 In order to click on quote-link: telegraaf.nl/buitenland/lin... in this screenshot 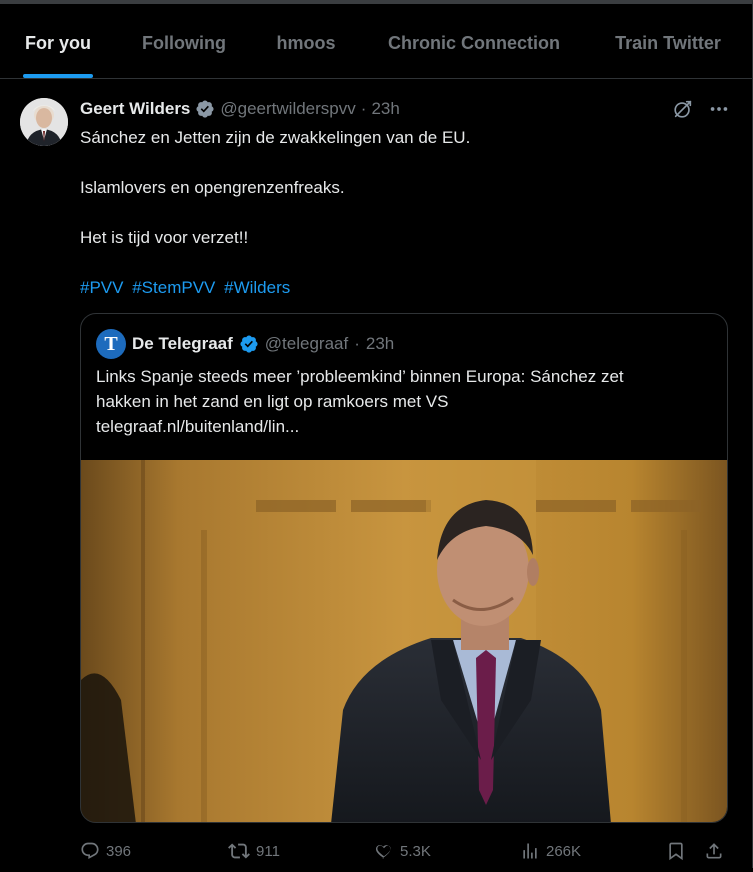, I will do `click(406, 426)`.